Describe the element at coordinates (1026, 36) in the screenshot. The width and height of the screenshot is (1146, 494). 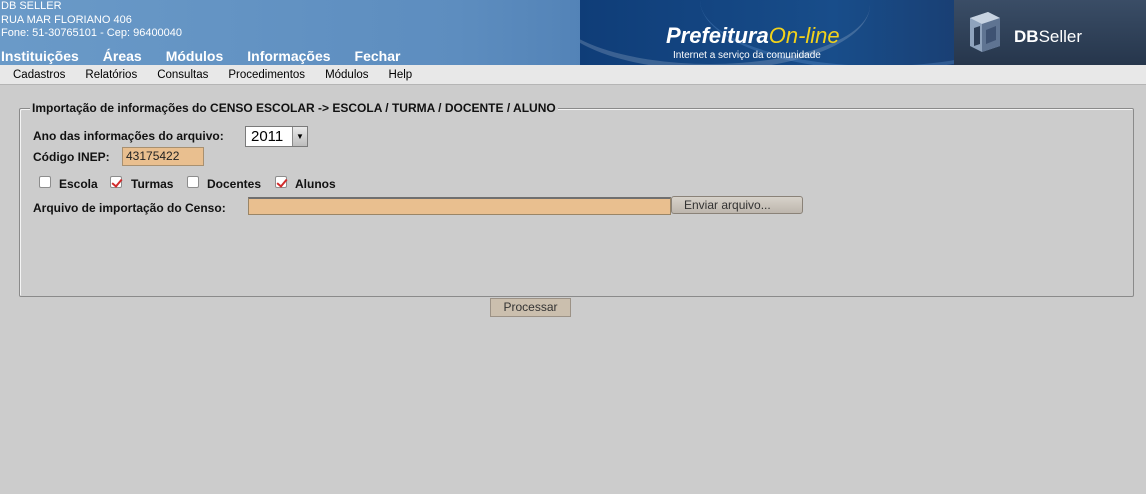
I see `dbseller-wordmark-db: DB` at that location.